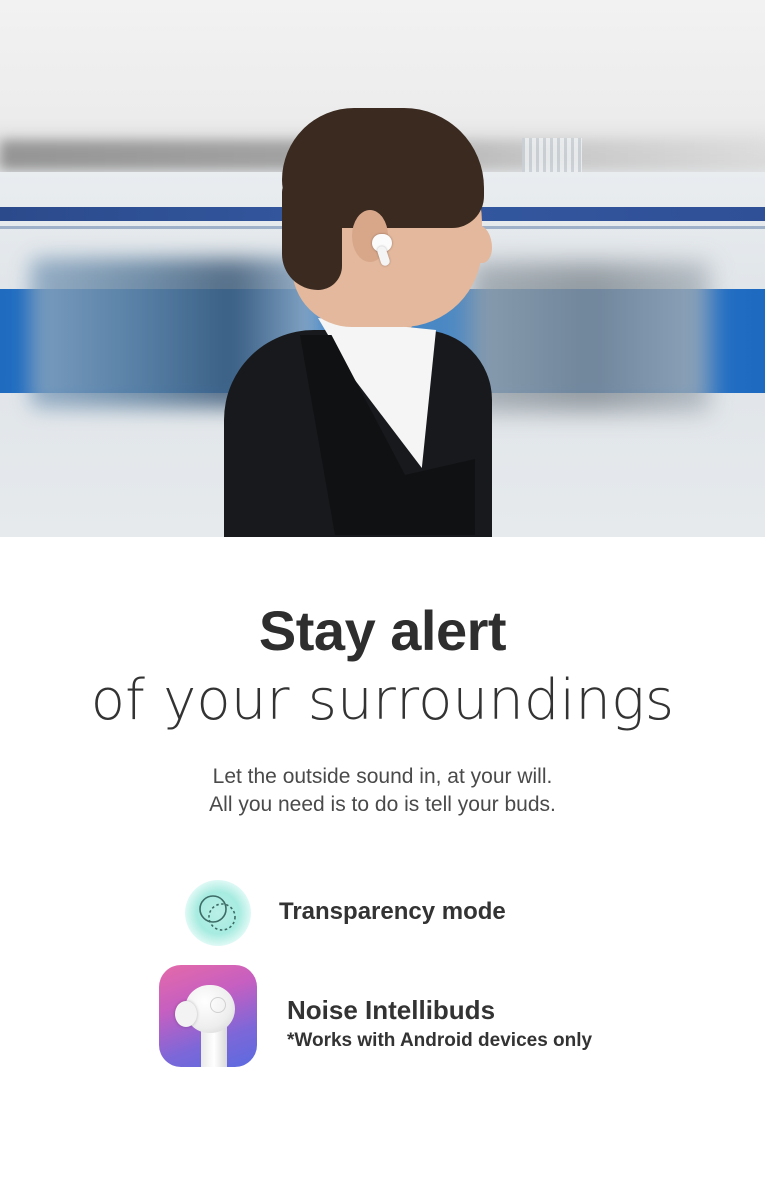 The height and width of the screenshot is (1190, 765). Describe the element at coordinates (382, 804) in the screenshot. I see `subtitle-line-2: All you need is to do is tell your buds.` at that location.